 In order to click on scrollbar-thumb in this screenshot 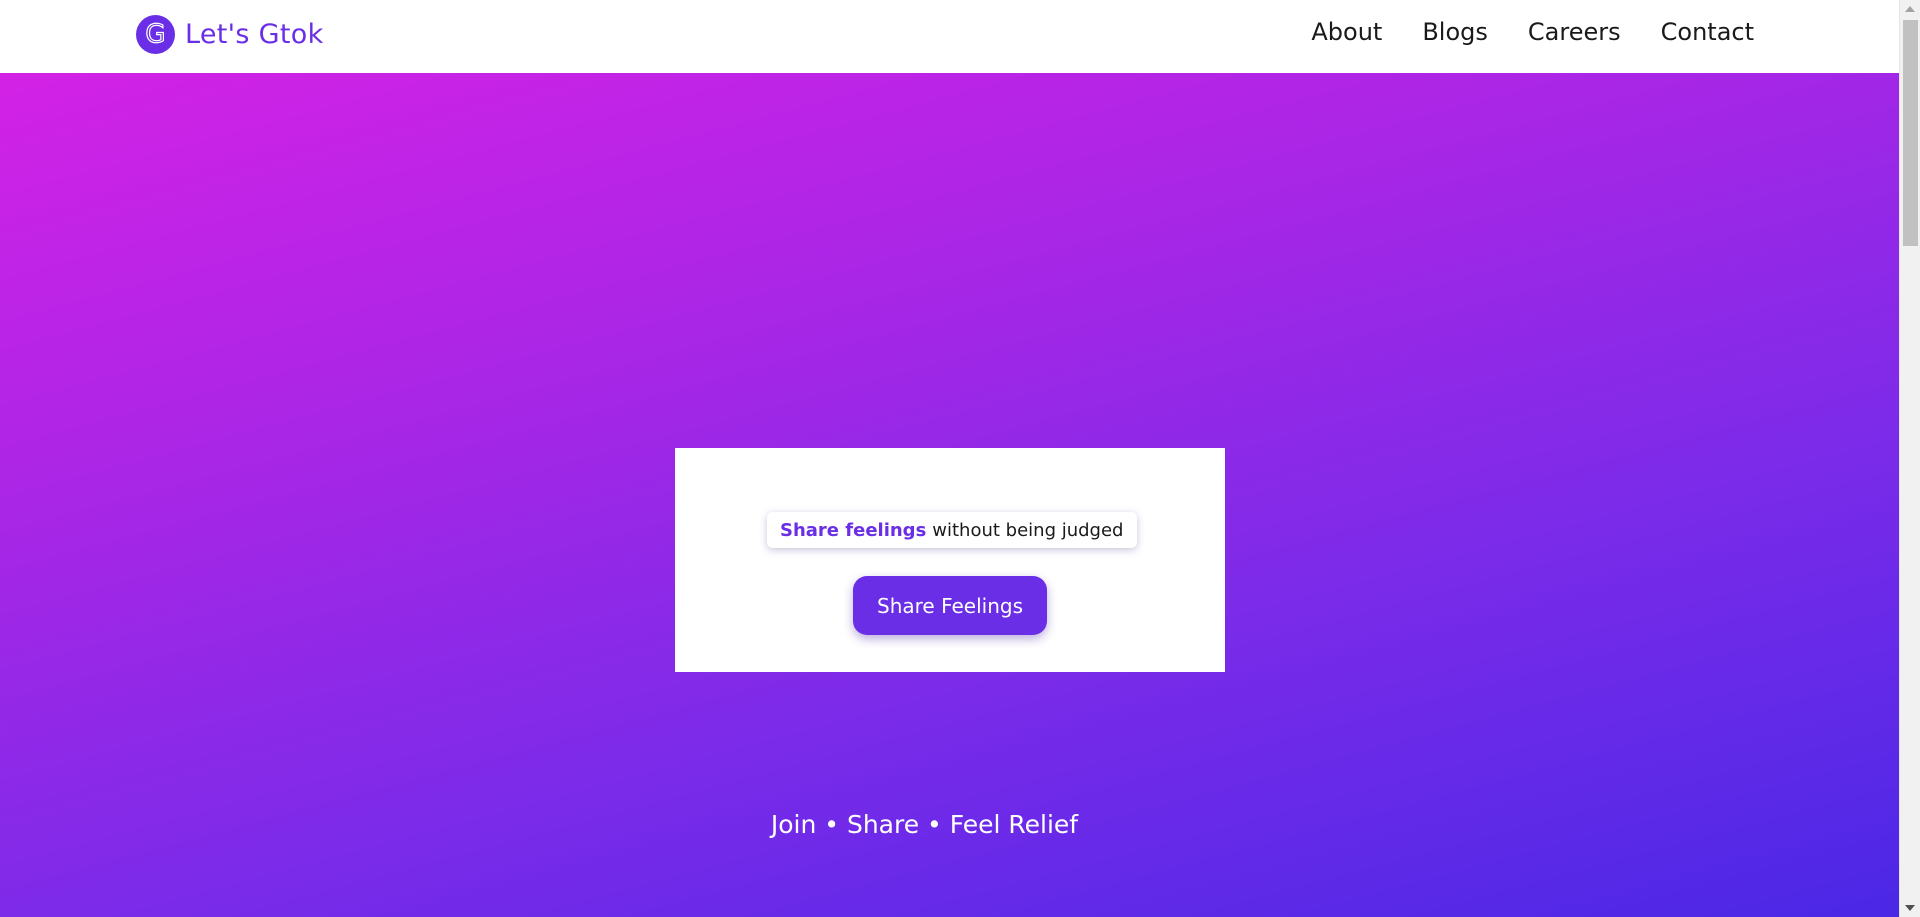, I will do `click(1910, 133)`.